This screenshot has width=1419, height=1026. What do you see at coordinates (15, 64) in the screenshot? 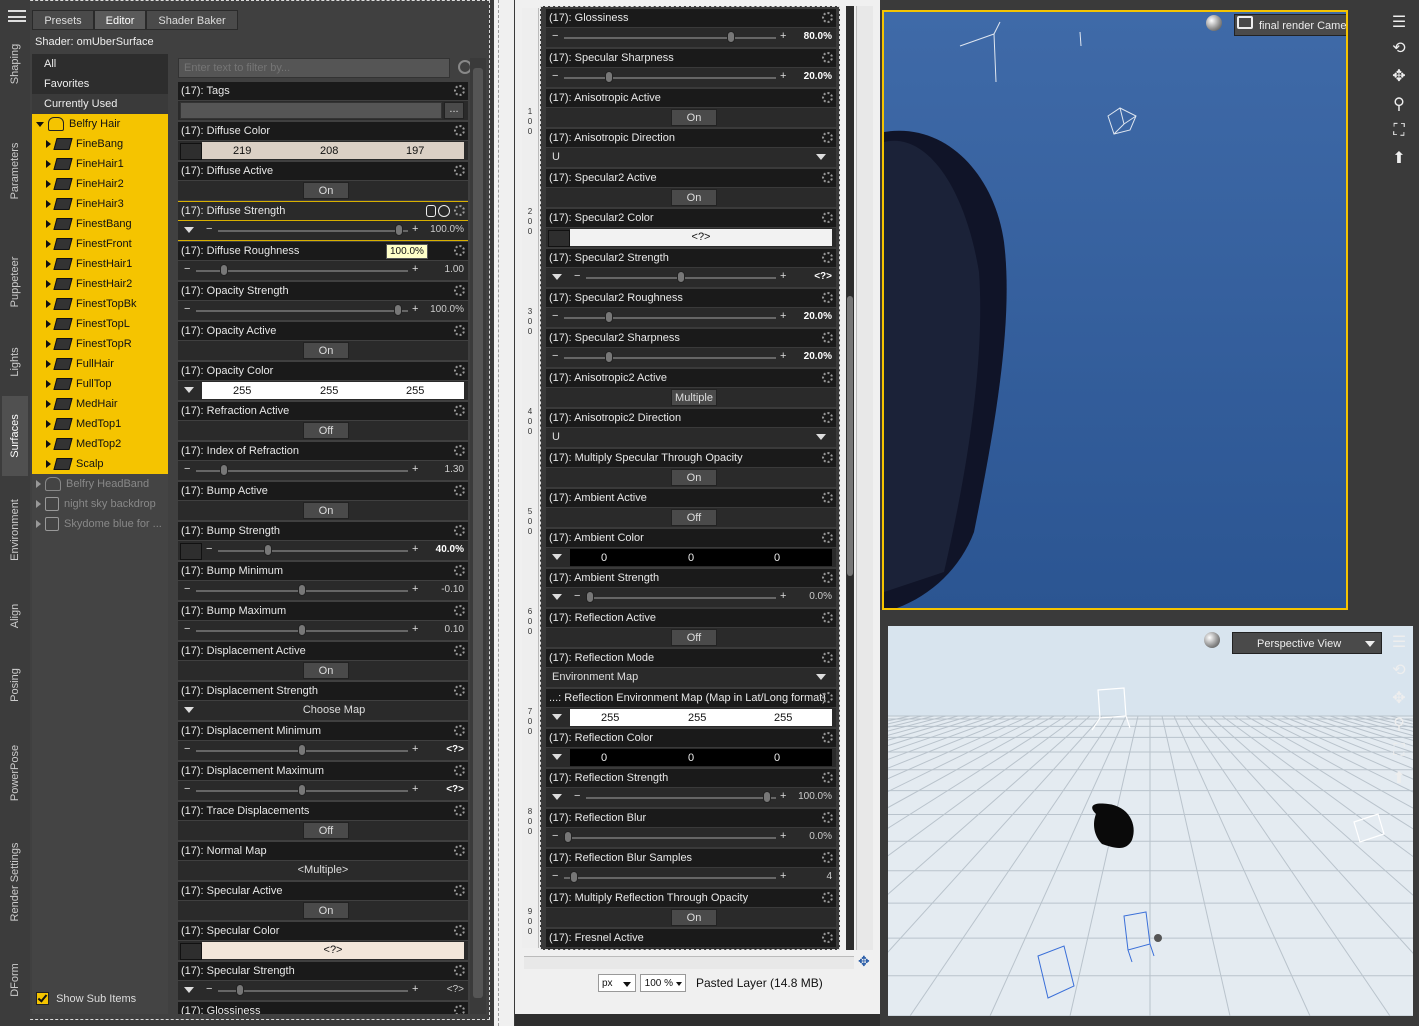
I see `vtab-shaping: Shaping` at bounding box center [15, 64].